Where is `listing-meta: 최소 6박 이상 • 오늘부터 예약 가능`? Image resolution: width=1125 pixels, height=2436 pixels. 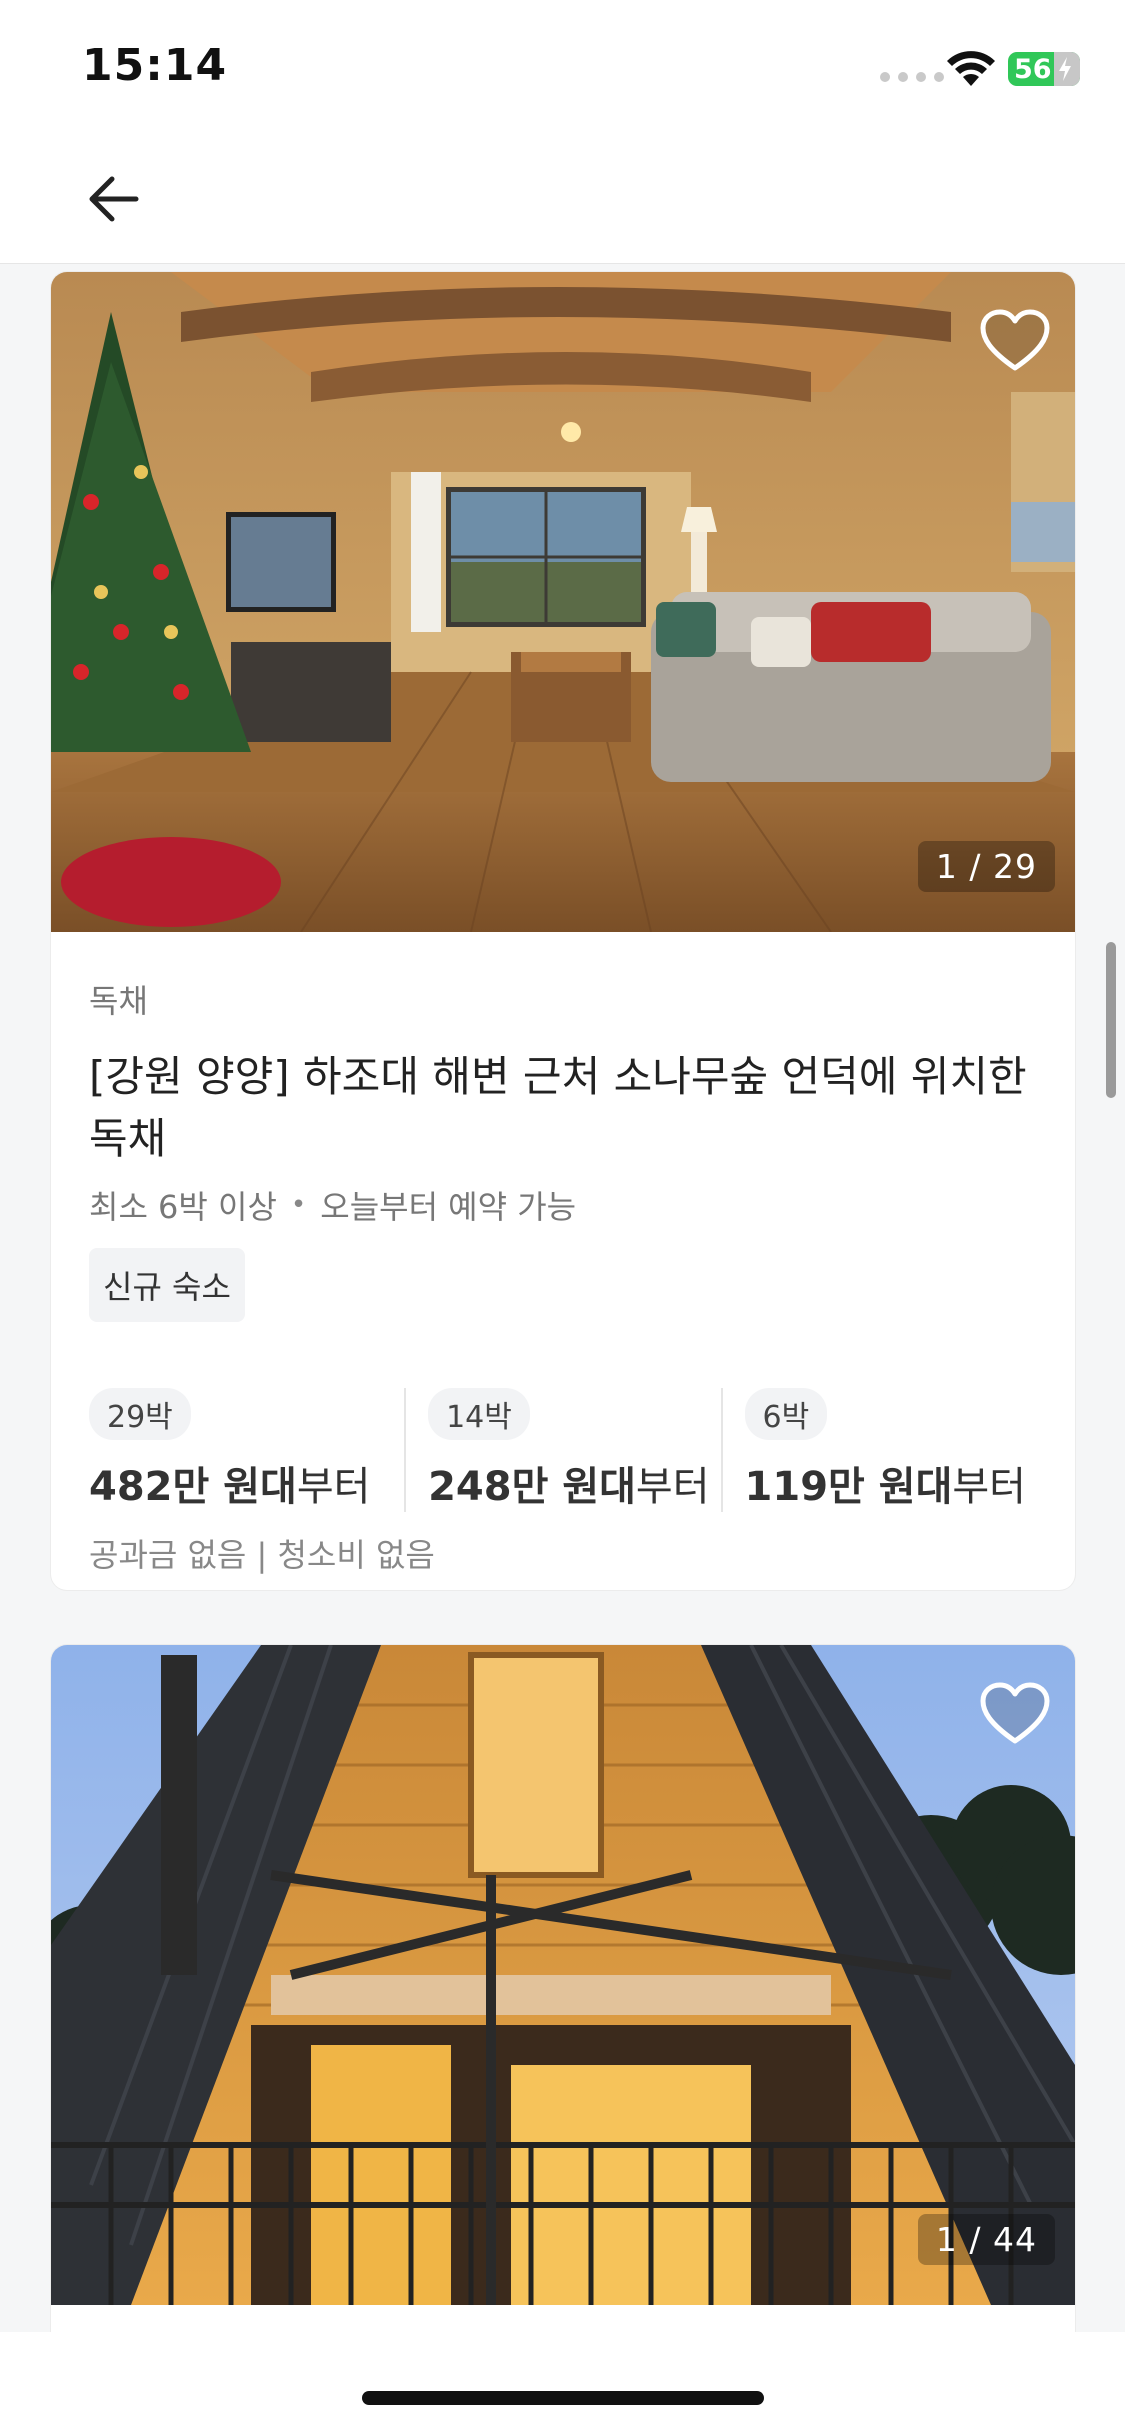
listing-meta: 최소 6박 이상 • 오늘부터 예약 가능 is located at coordinates (563, 1205).